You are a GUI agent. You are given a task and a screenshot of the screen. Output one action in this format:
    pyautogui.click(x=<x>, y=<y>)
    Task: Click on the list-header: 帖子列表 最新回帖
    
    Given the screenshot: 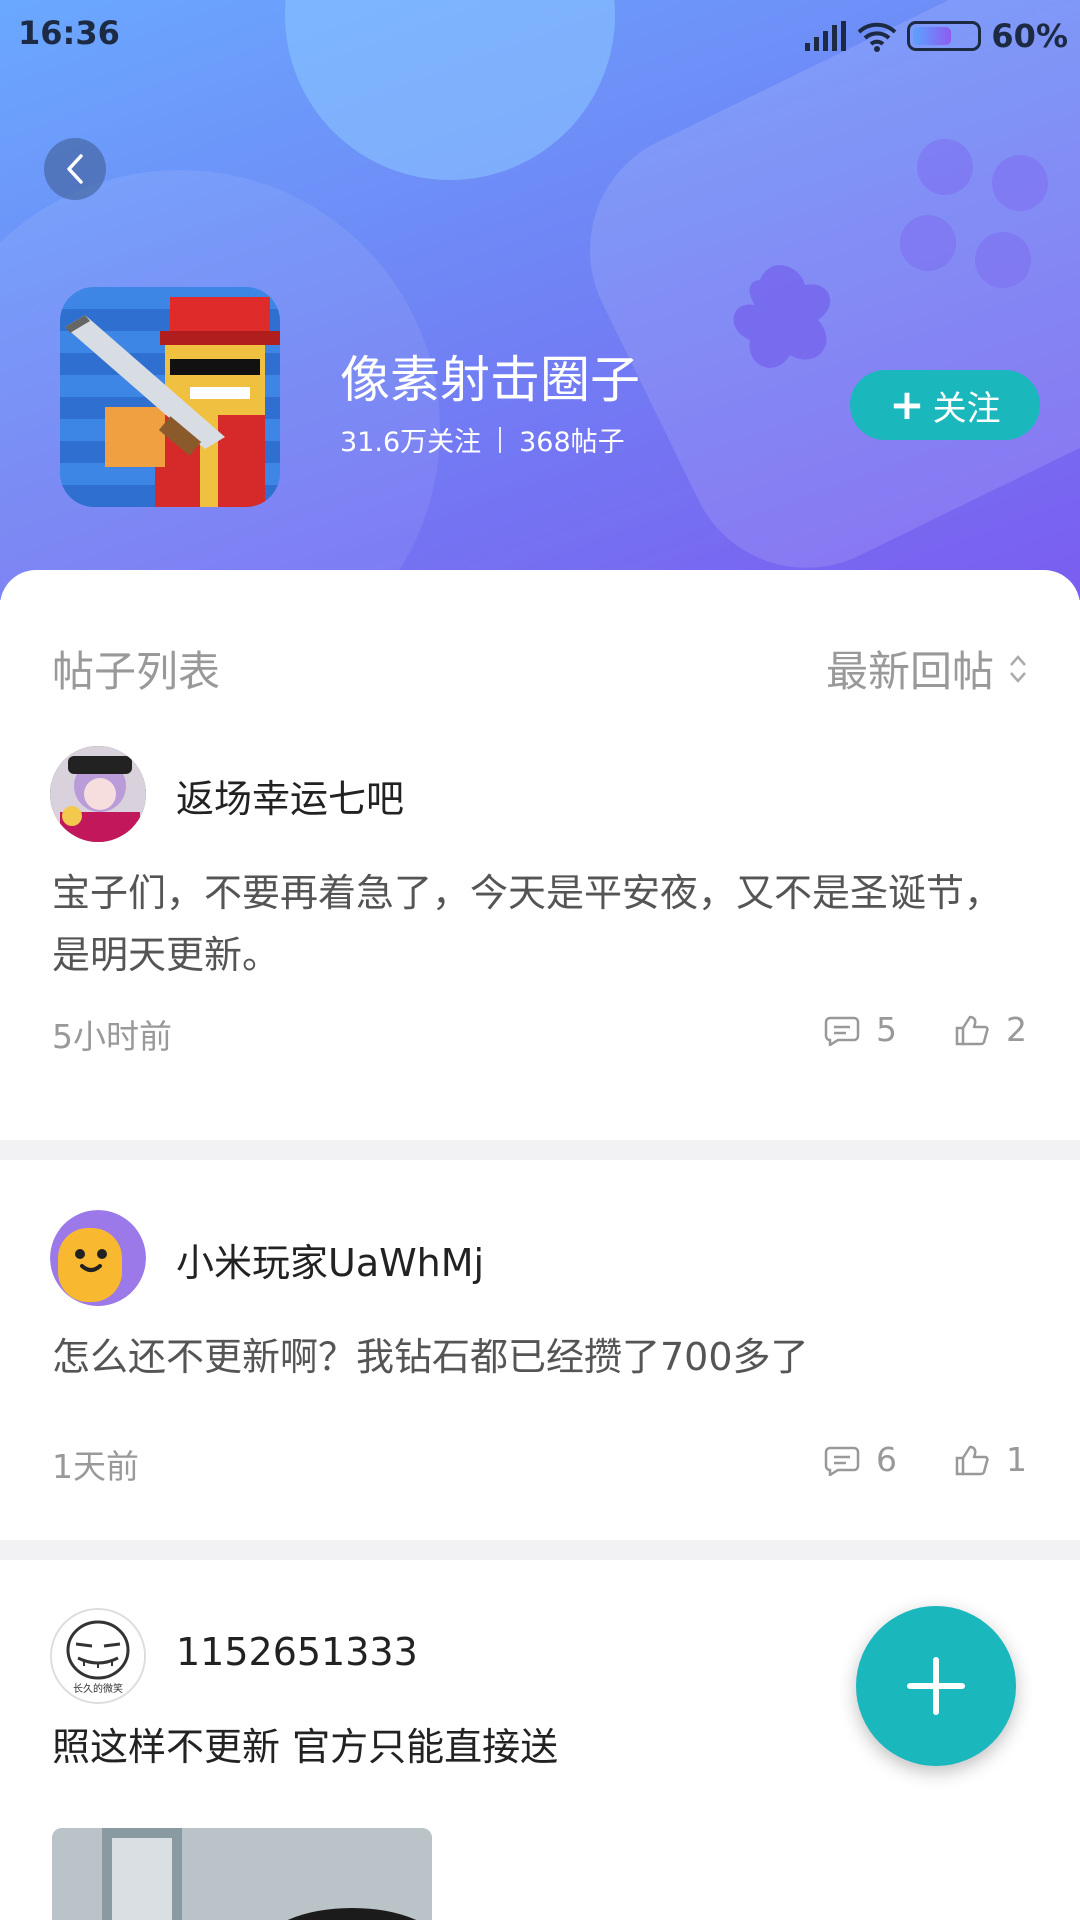 What is the action you would take?
    pyautogui.click(x=540, y=645)
    